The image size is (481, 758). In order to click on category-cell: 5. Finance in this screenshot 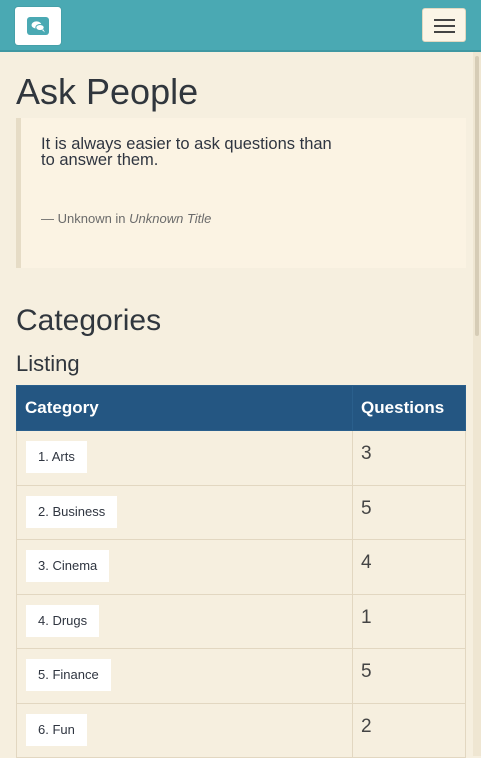, I will do `click(184, 676)`.